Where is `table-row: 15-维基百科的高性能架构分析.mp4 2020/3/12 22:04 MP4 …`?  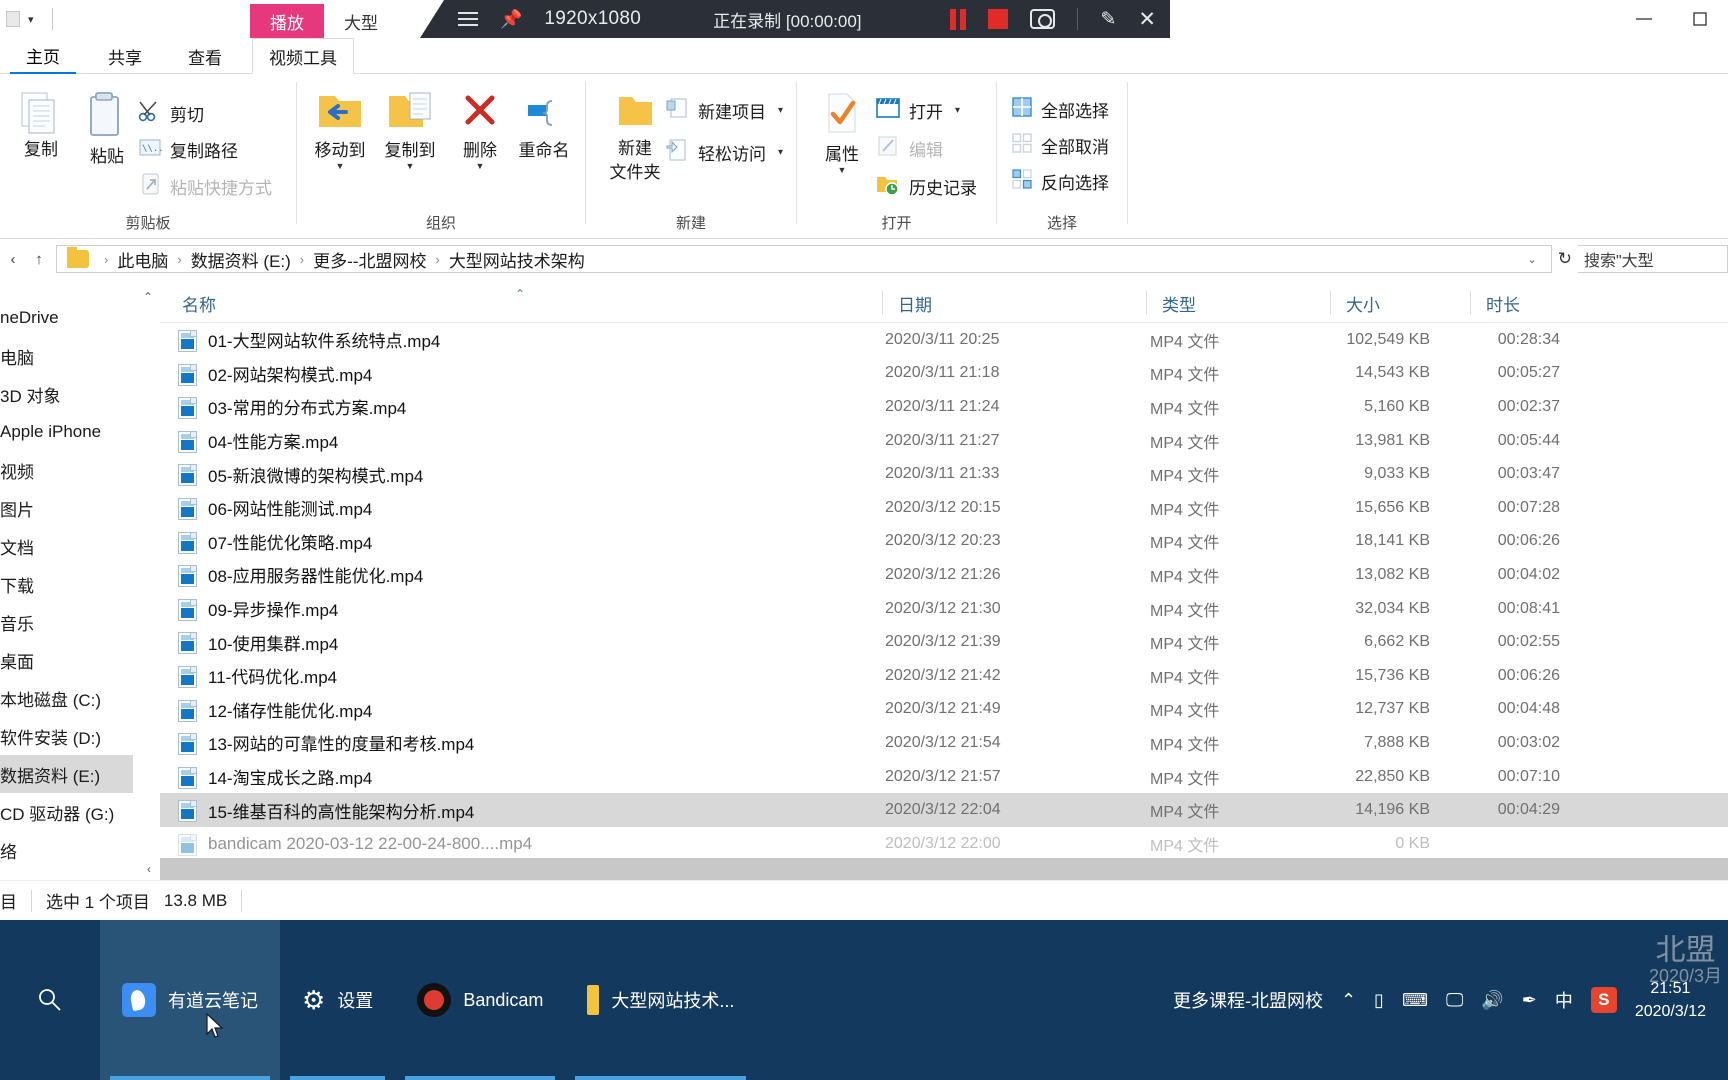 table-row: 15-维基百科的高性能架构分析.mp4 2020/3/12 22:04 MP4 … is located at coordinates (944, 810).